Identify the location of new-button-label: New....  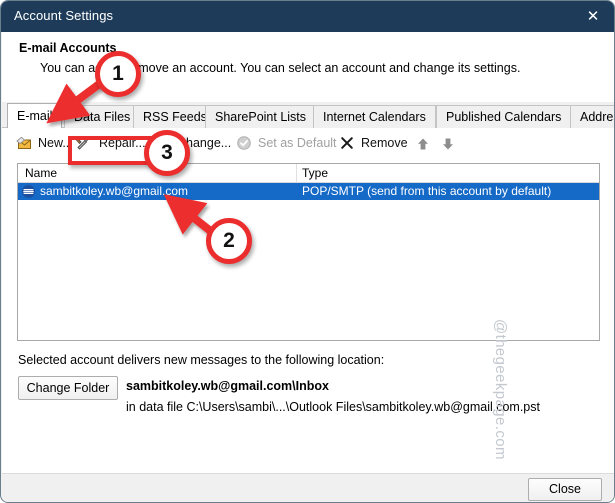
(55, 143).